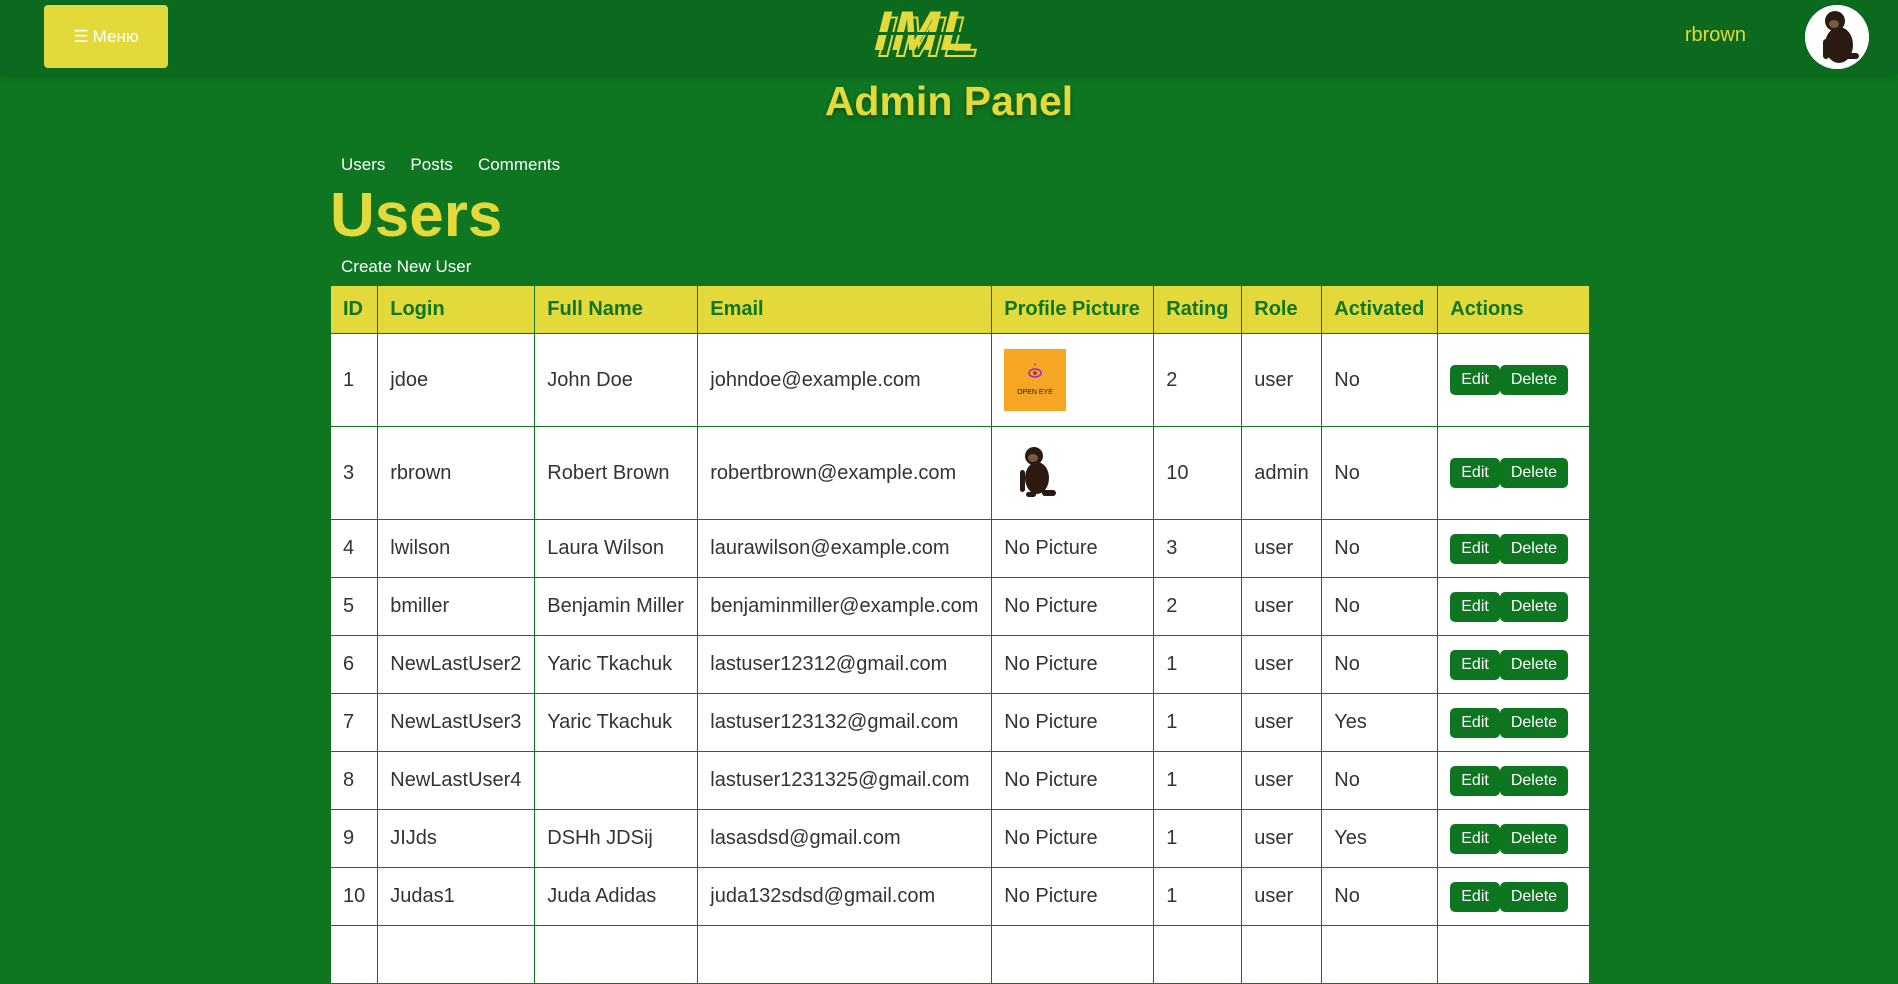  I want to click on menu-label: Меню, so click(115, 36).